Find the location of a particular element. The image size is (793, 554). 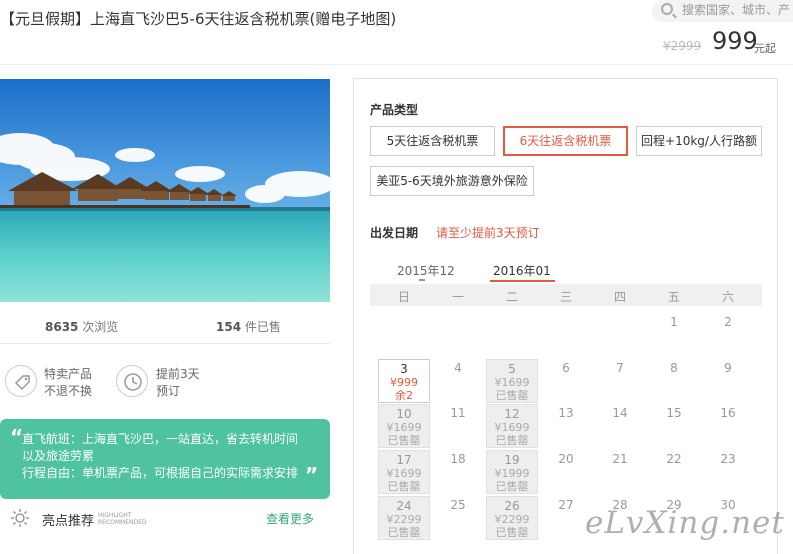

day-number: 16 is located at coordinates (728, 413).